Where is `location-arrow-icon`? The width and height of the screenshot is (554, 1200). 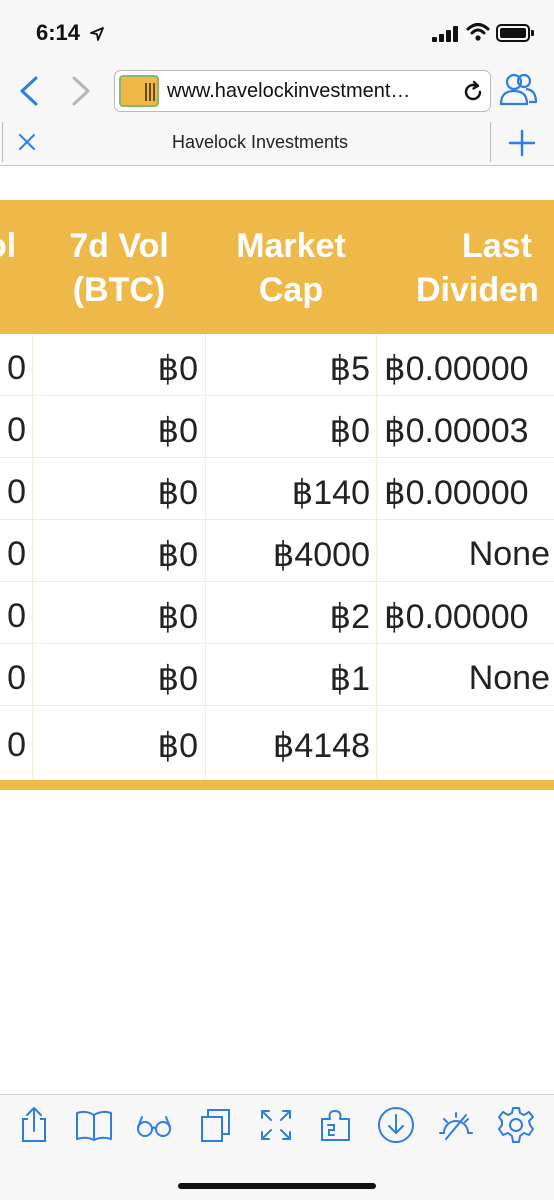
location-arrow-icon is located at coordinates (97, 34).